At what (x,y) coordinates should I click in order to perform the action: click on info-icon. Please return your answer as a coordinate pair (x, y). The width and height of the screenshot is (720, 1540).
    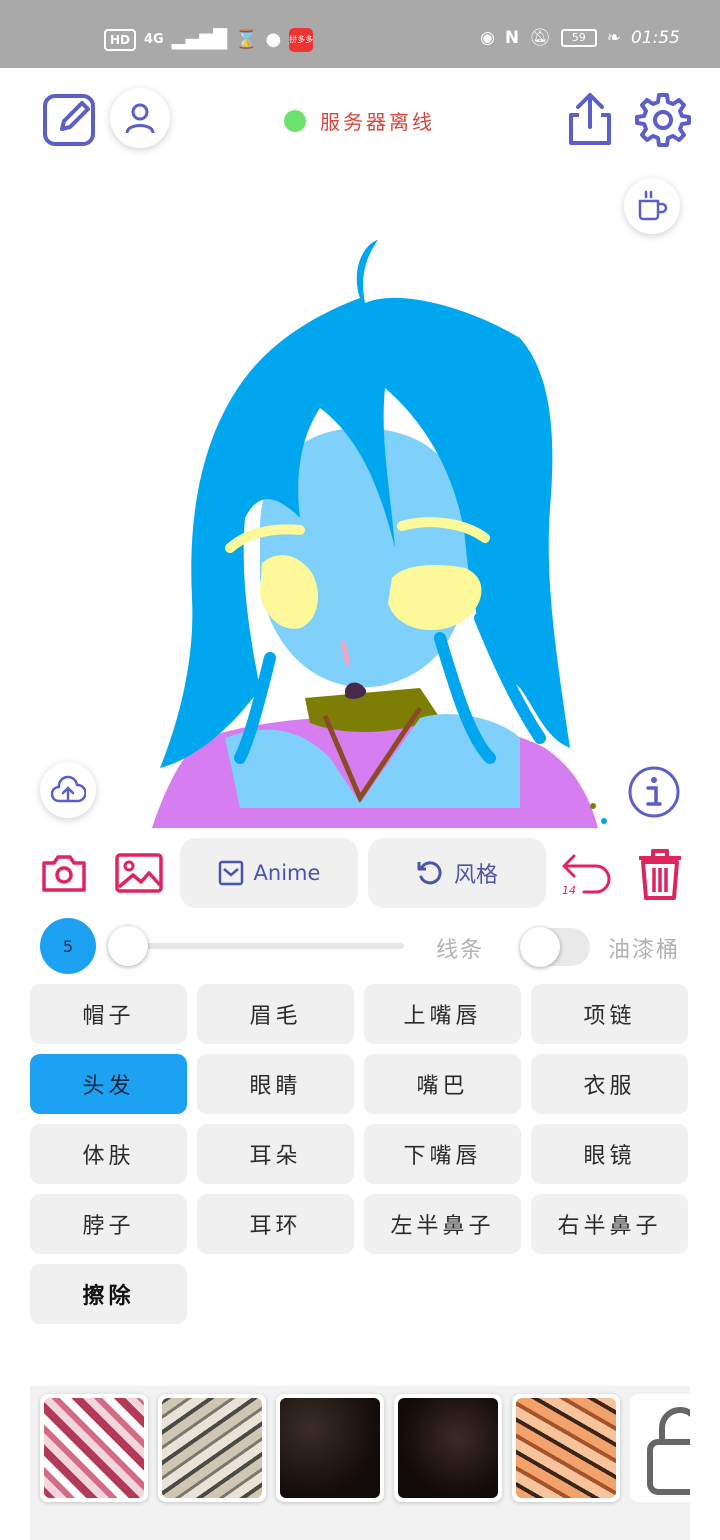
    Looking at the image, I should click on (654, 792).